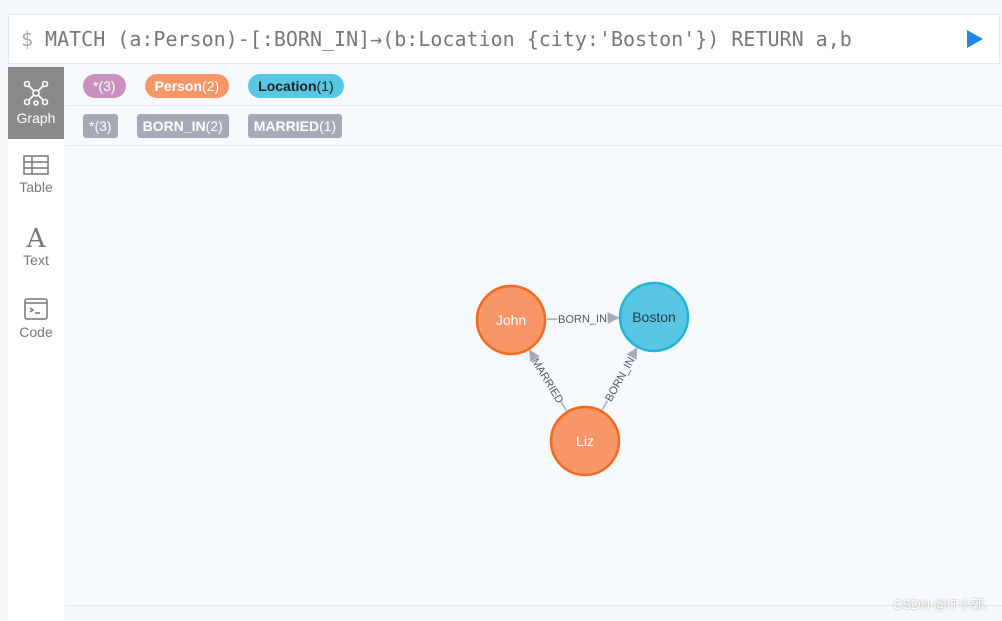  What do you see at coordinates (27, 39) in the screenshot?
I see `prompt-symbol: $` at bounding box center [27, 39].